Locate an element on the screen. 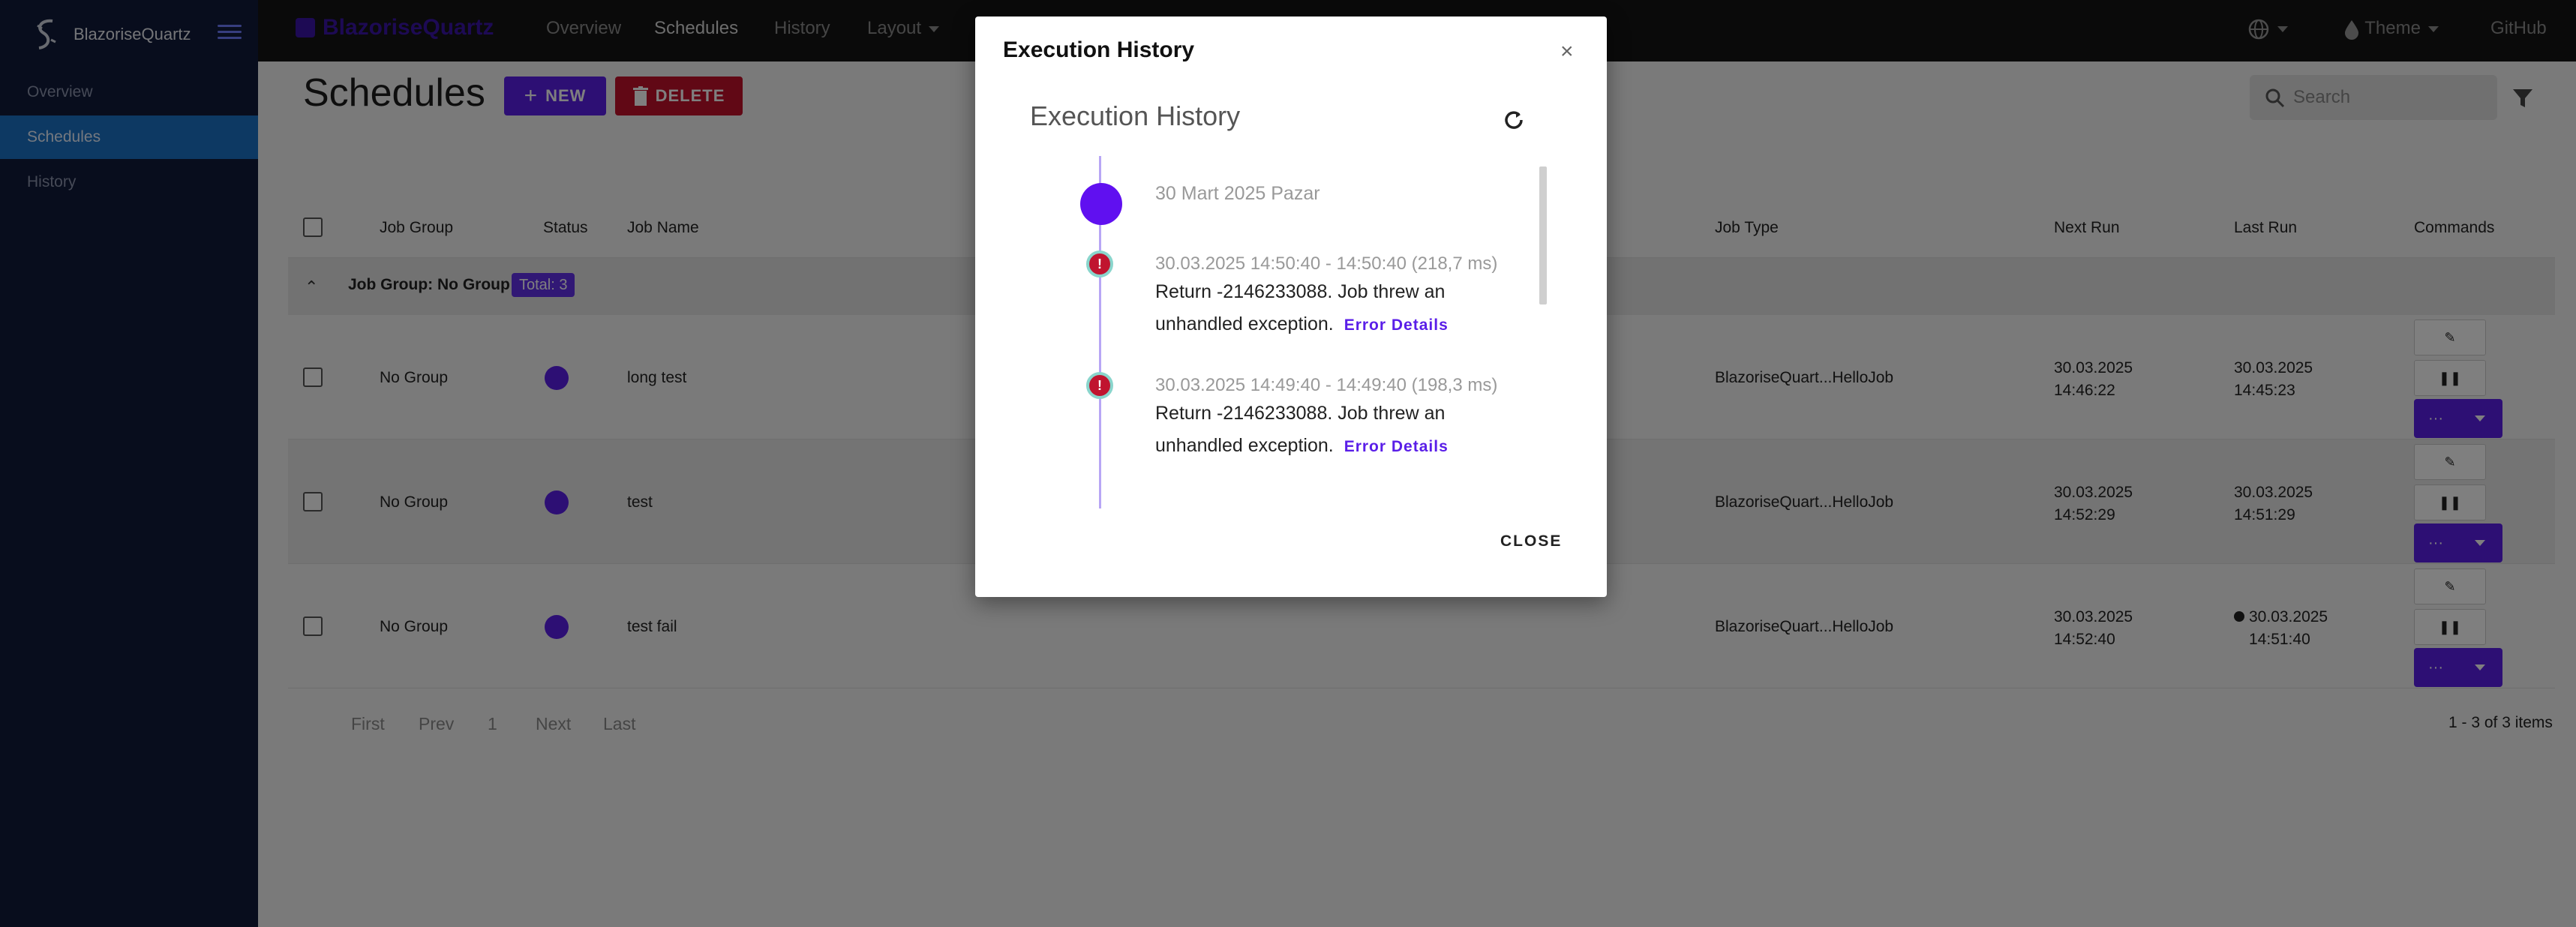 This screenshot has height=927, width=2576. refresh-icon is located at coordinates (1514, 120).